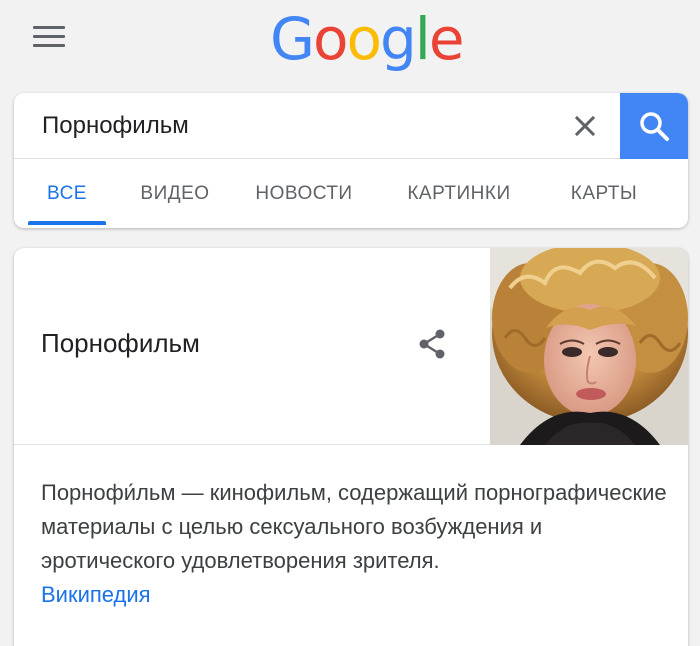 The height and width of the screenshot is (646, 700). I want to click on logo-letter: g, so click(398, 39).